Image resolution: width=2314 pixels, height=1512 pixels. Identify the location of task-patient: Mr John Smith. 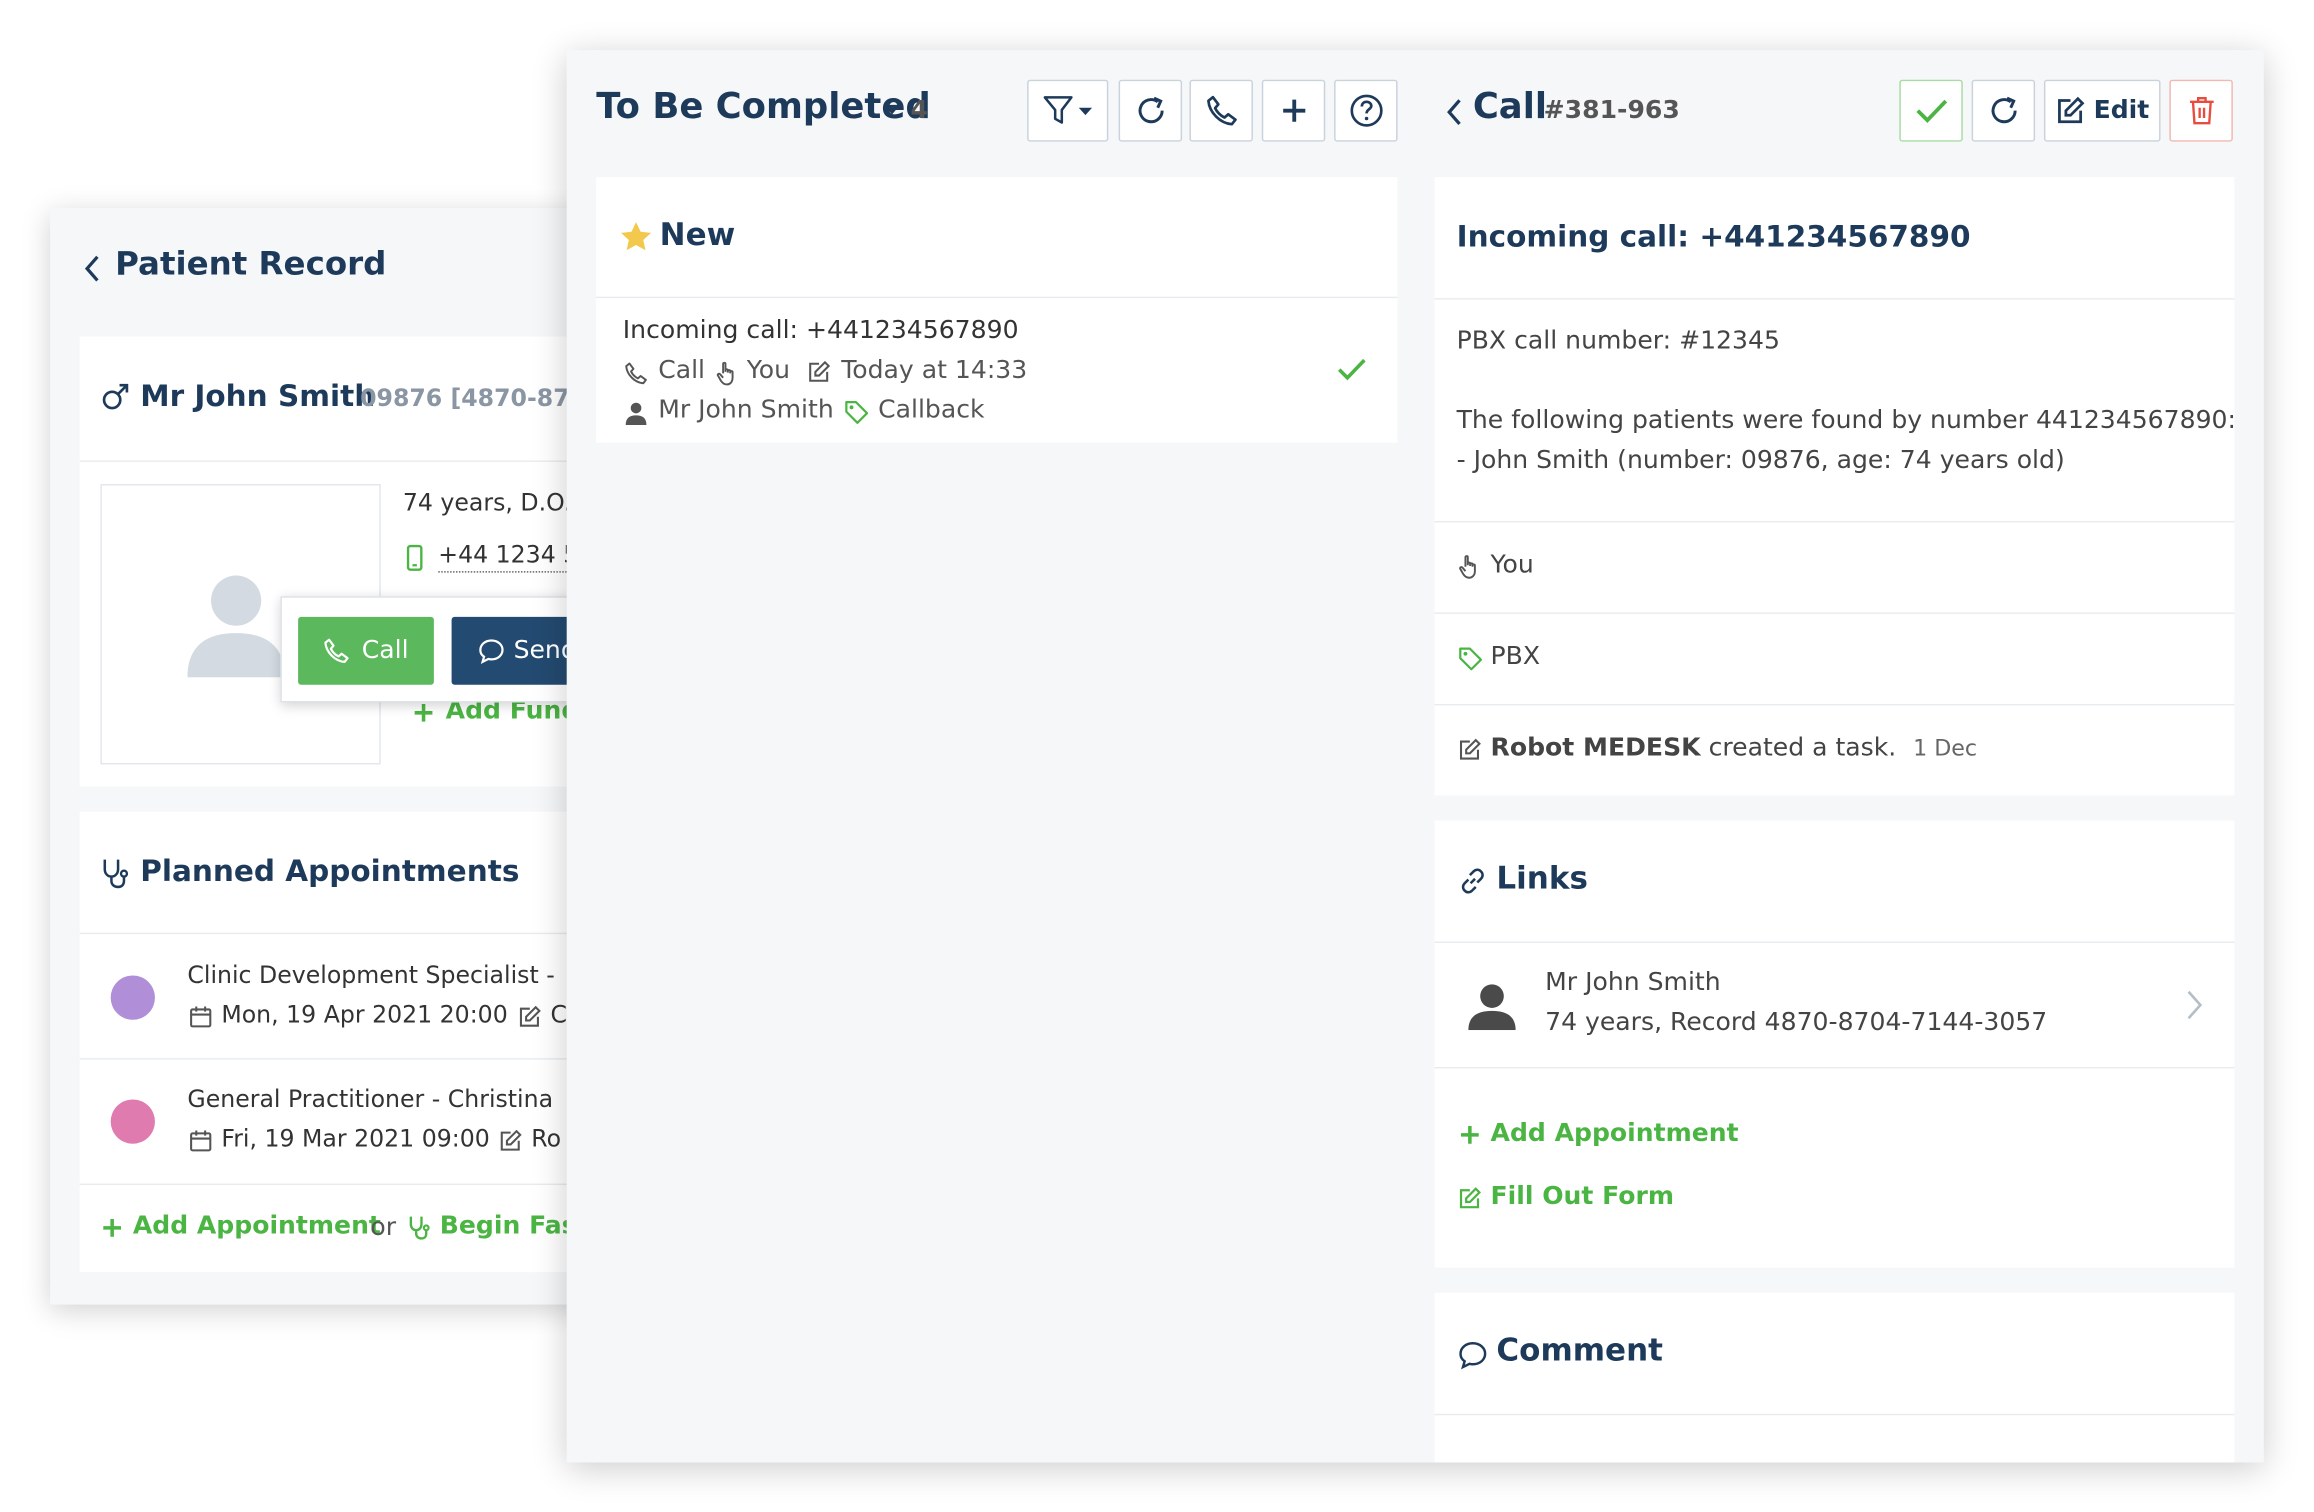
(746, 411).